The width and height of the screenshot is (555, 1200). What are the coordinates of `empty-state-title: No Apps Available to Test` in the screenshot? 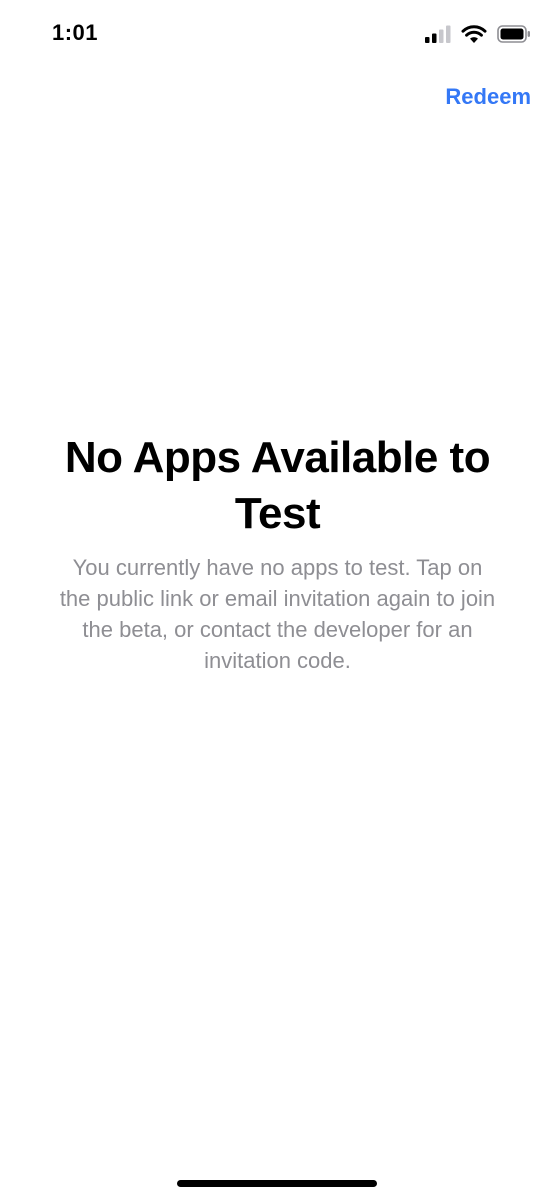 It's located at (277, 485).